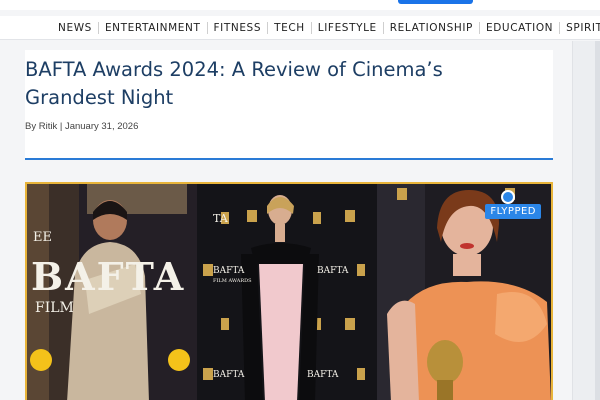 This screenshot has width=600, height=400. I want to click on backdrop-fragment: TA, so click(220, 218).